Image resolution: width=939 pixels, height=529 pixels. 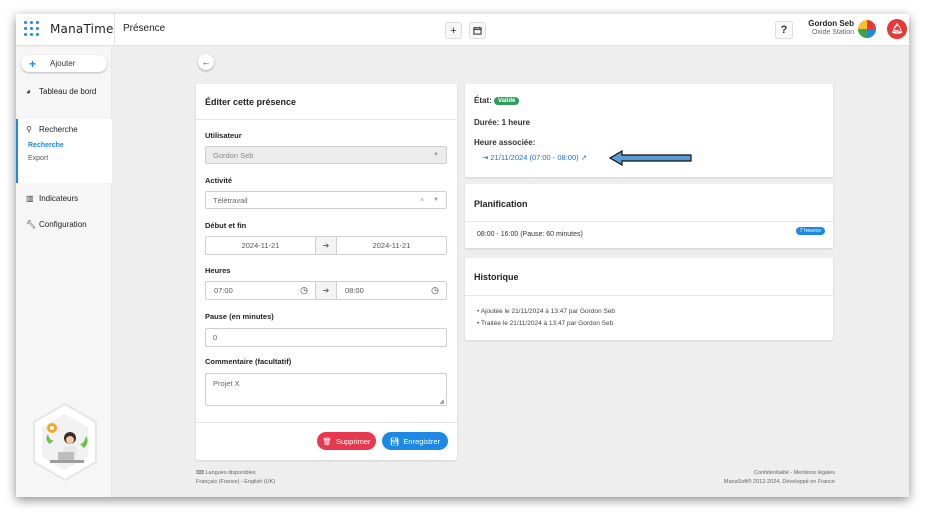 What do you see at coordinates (436, 155) in the screenshot?
I see `chevron-down-icon: ▼` at bounding box center [436, 155].